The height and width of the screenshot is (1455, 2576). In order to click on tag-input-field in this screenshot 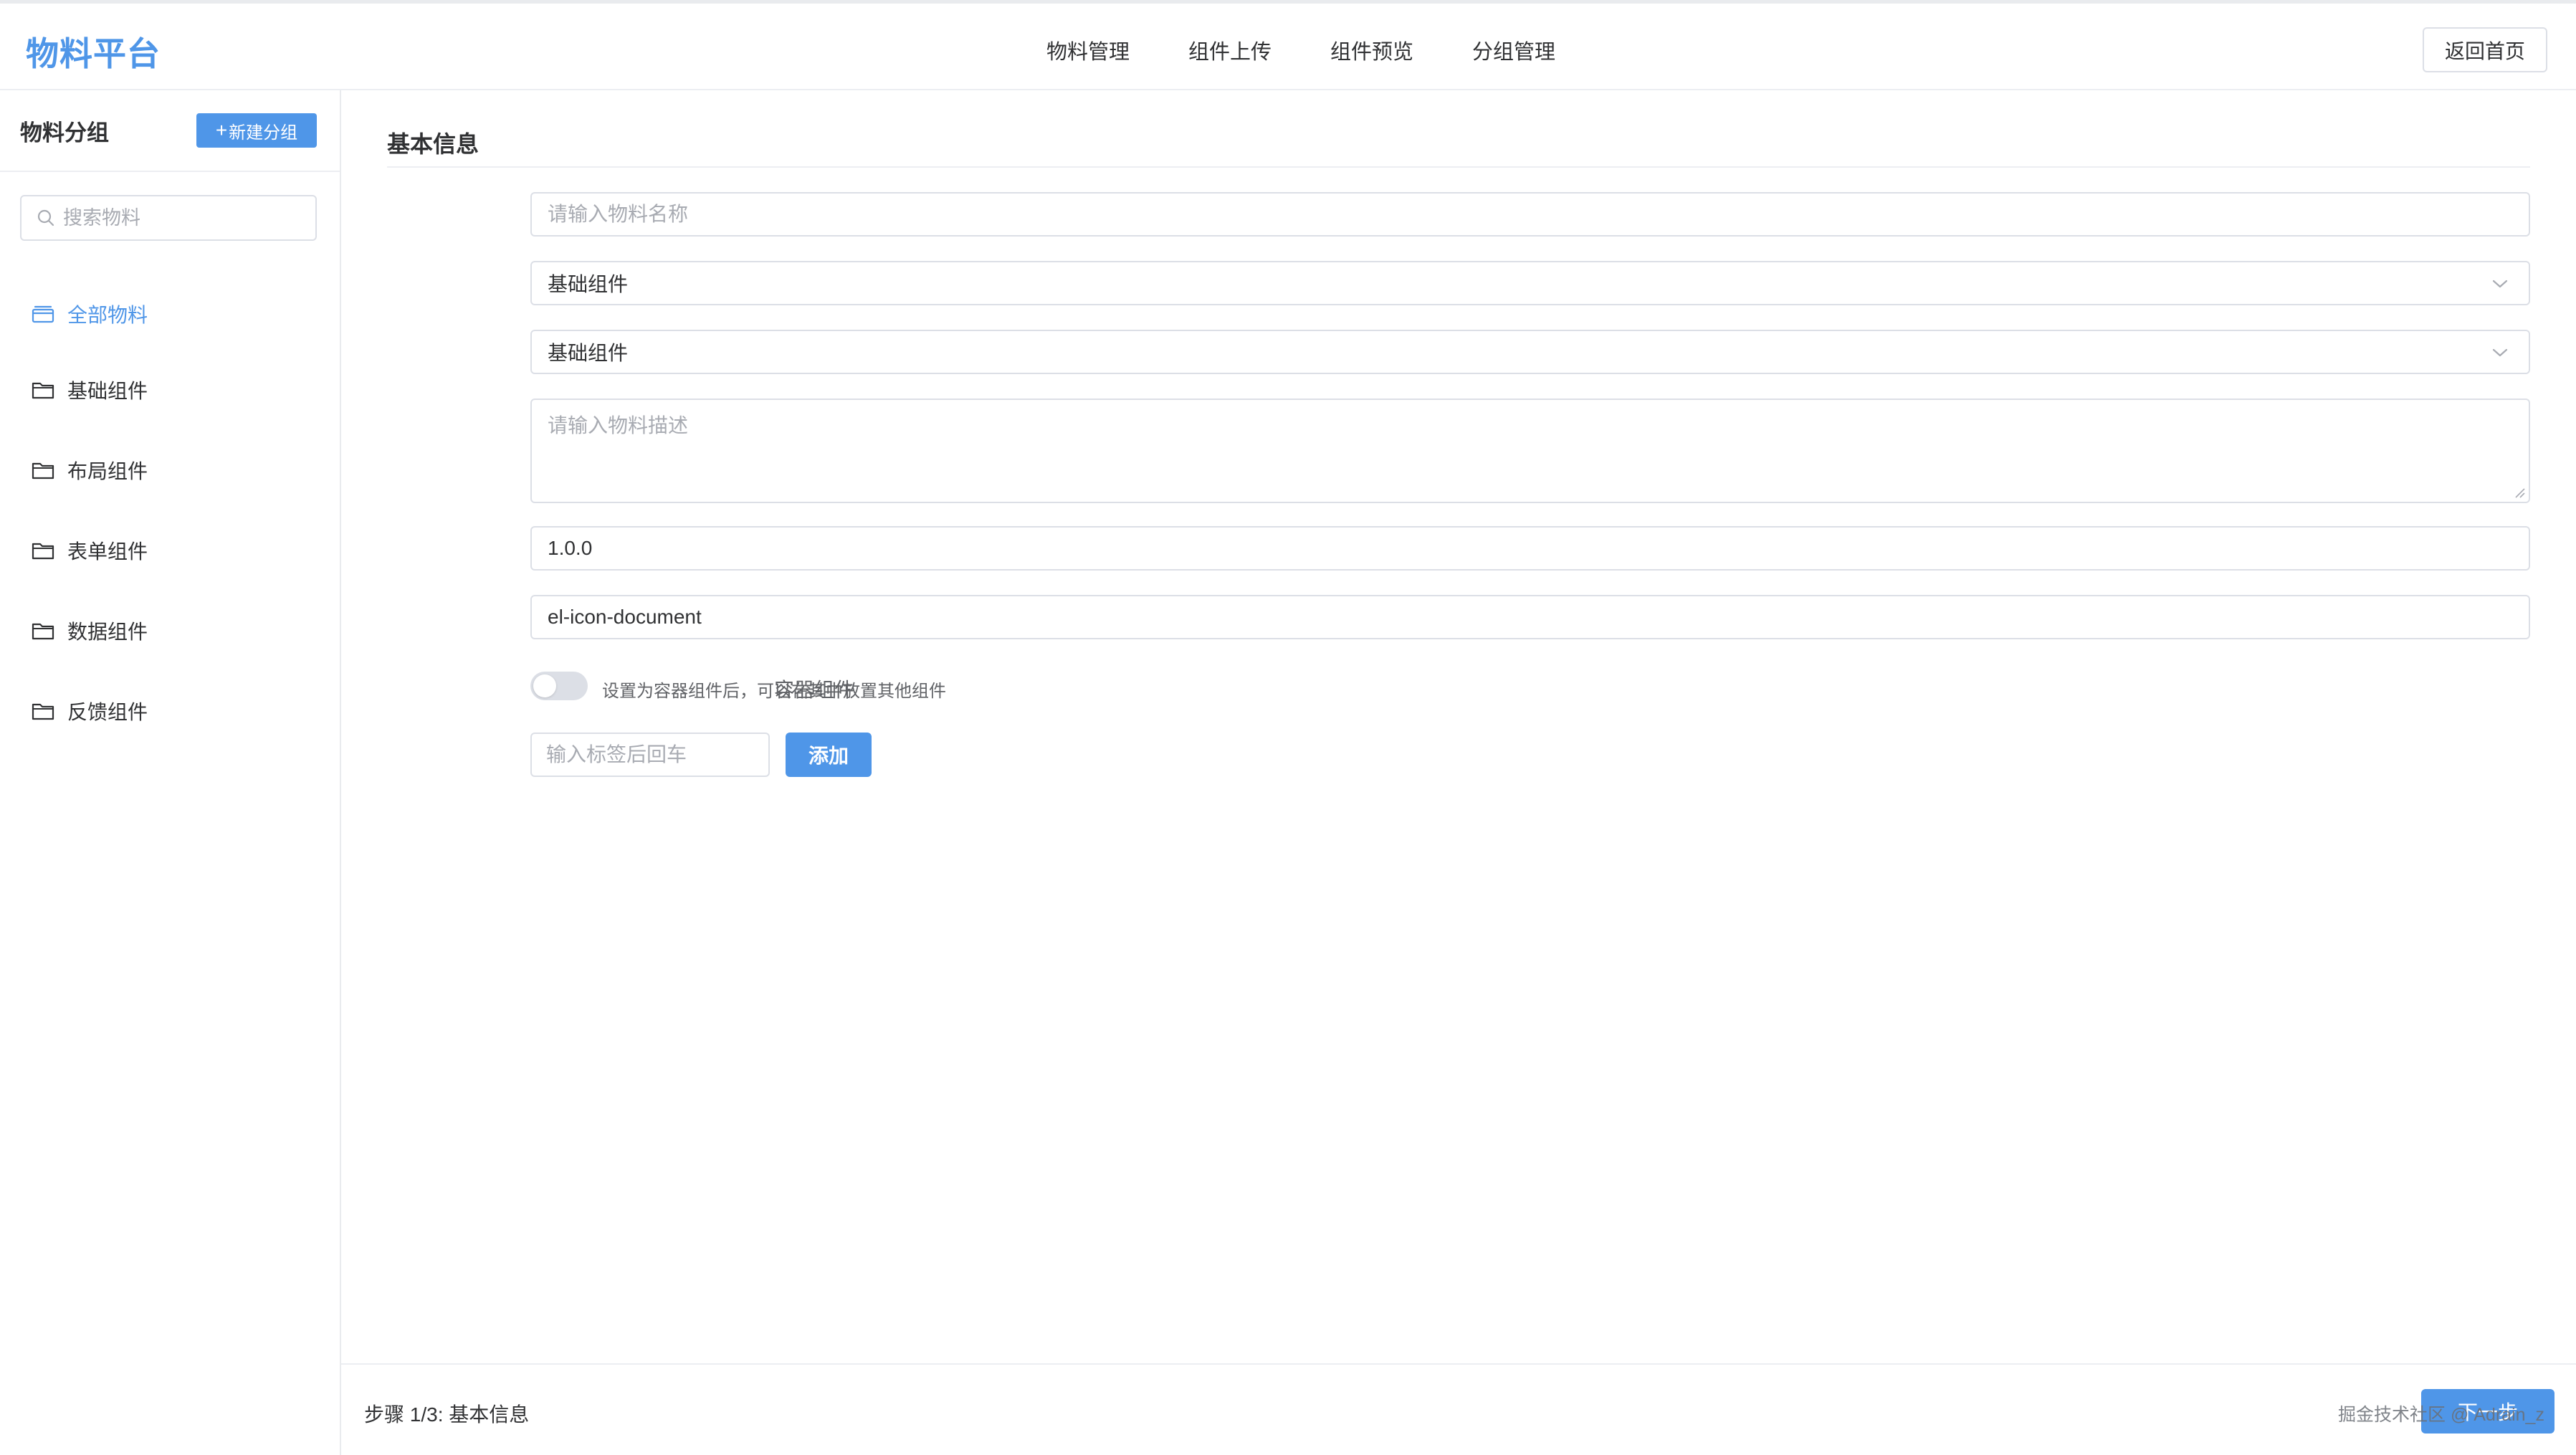, I will do `click(650, 755)`.